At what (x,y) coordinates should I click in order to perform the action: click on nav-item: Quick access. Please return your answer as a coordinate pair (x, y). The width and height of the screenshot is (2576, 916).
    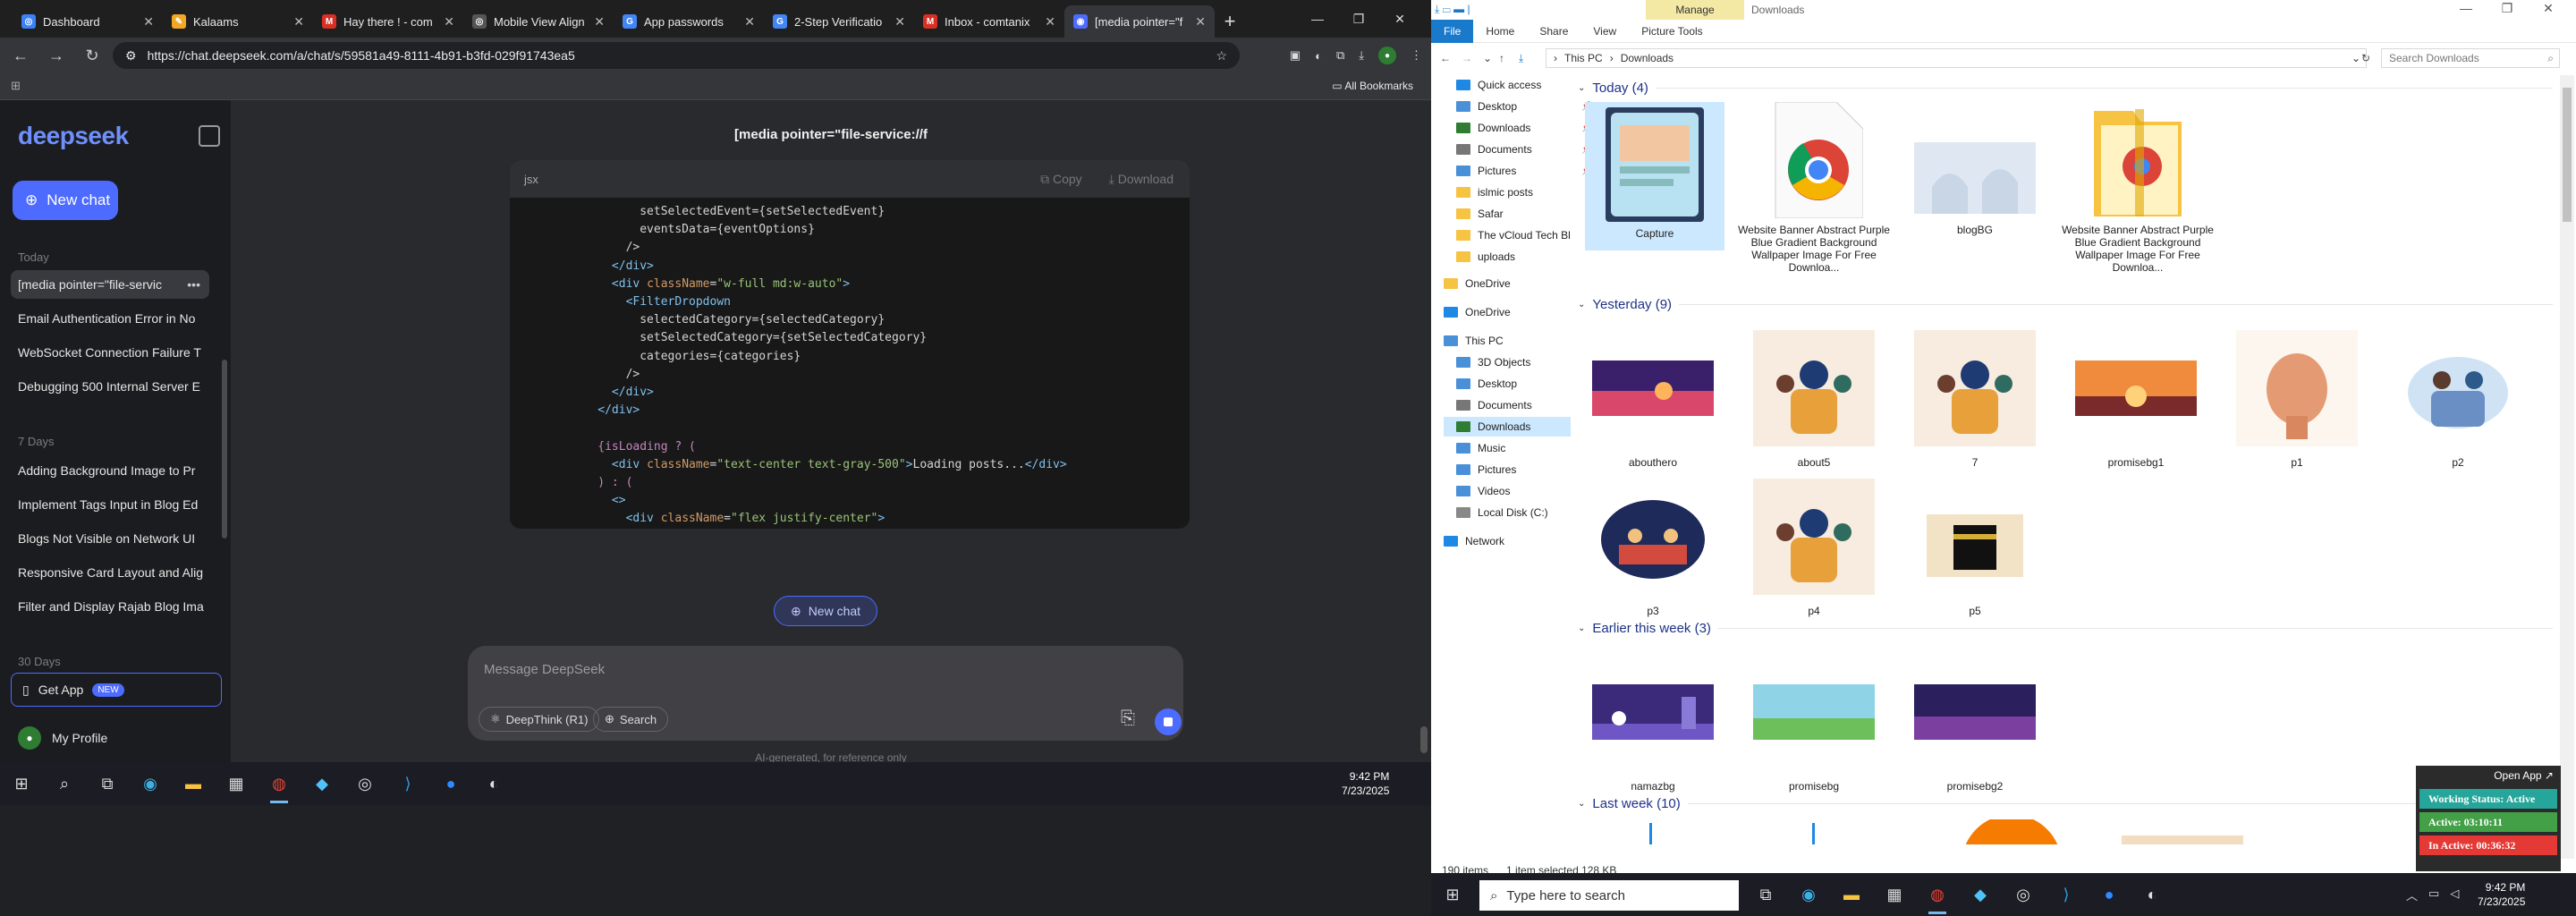
    Looking at the image, I should click on (1523, 85).